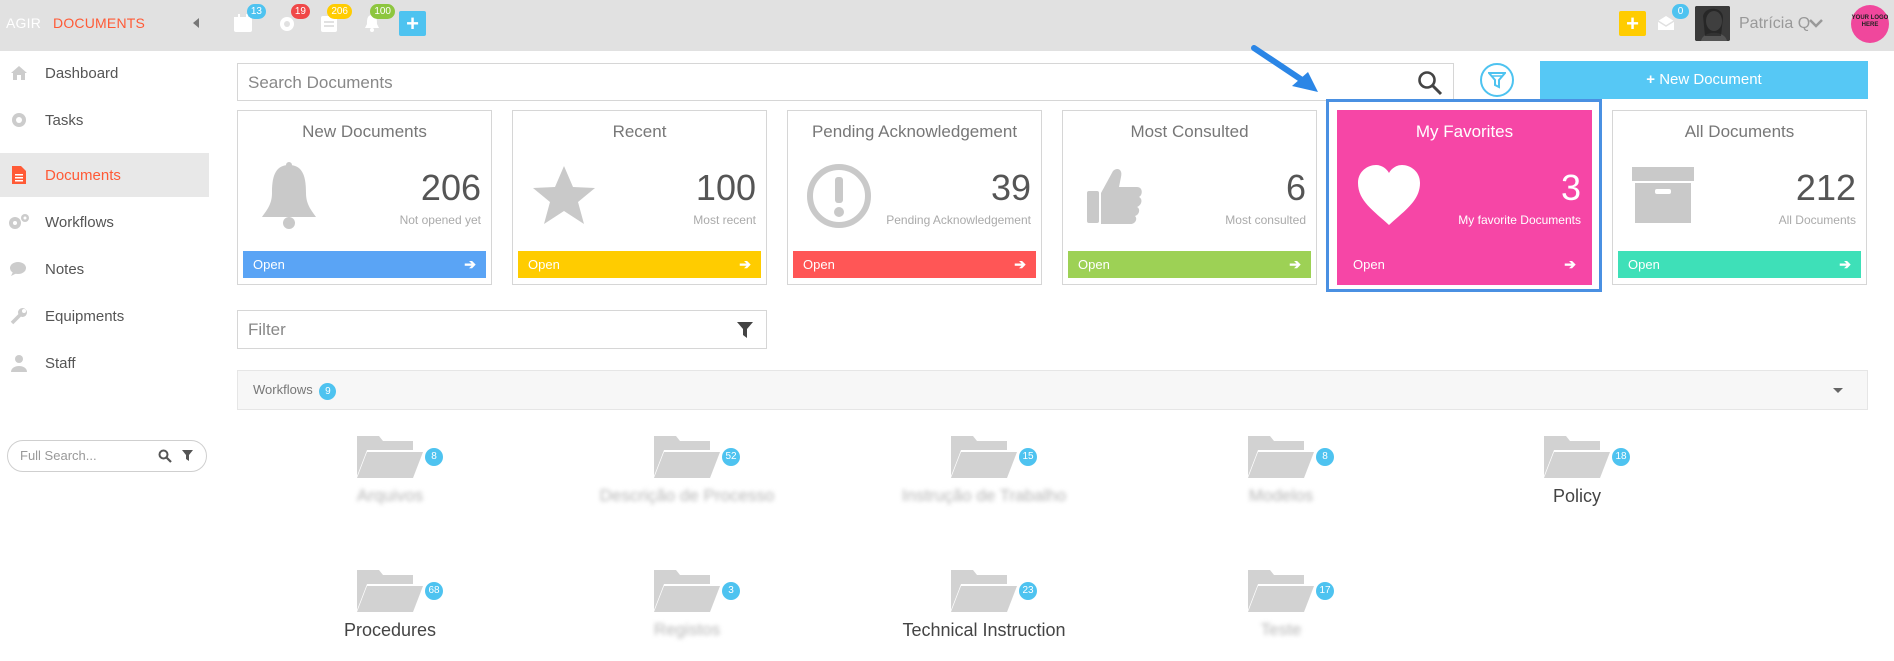  Describe the element at coordinates (564, 195) in the screenshot. I see `star-icon` at that location.